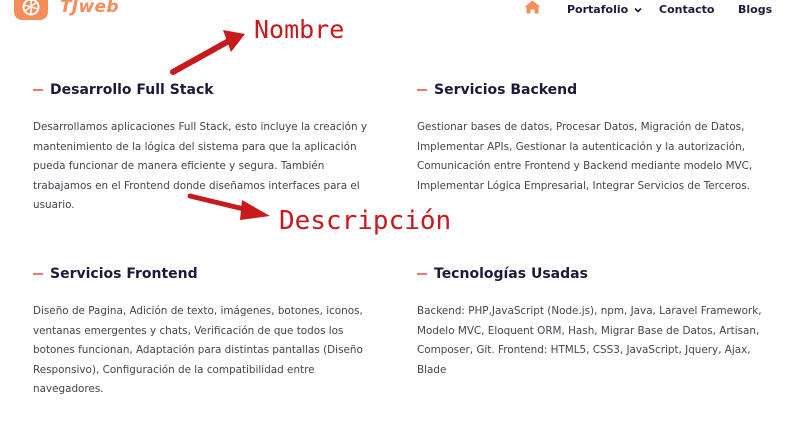  Describe the element at coordinates (532, 7) in the screenshot. I see `home-icon` at that location.